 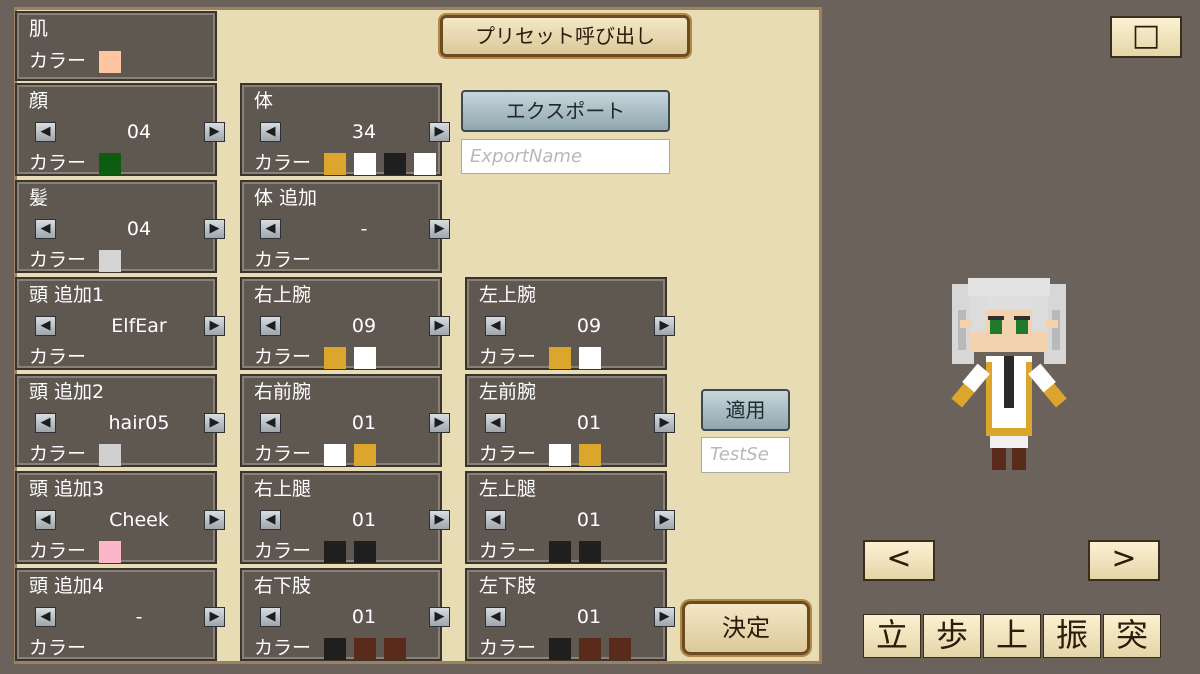 I want to click on prev-character-button: <, so click(x=899, y=560).